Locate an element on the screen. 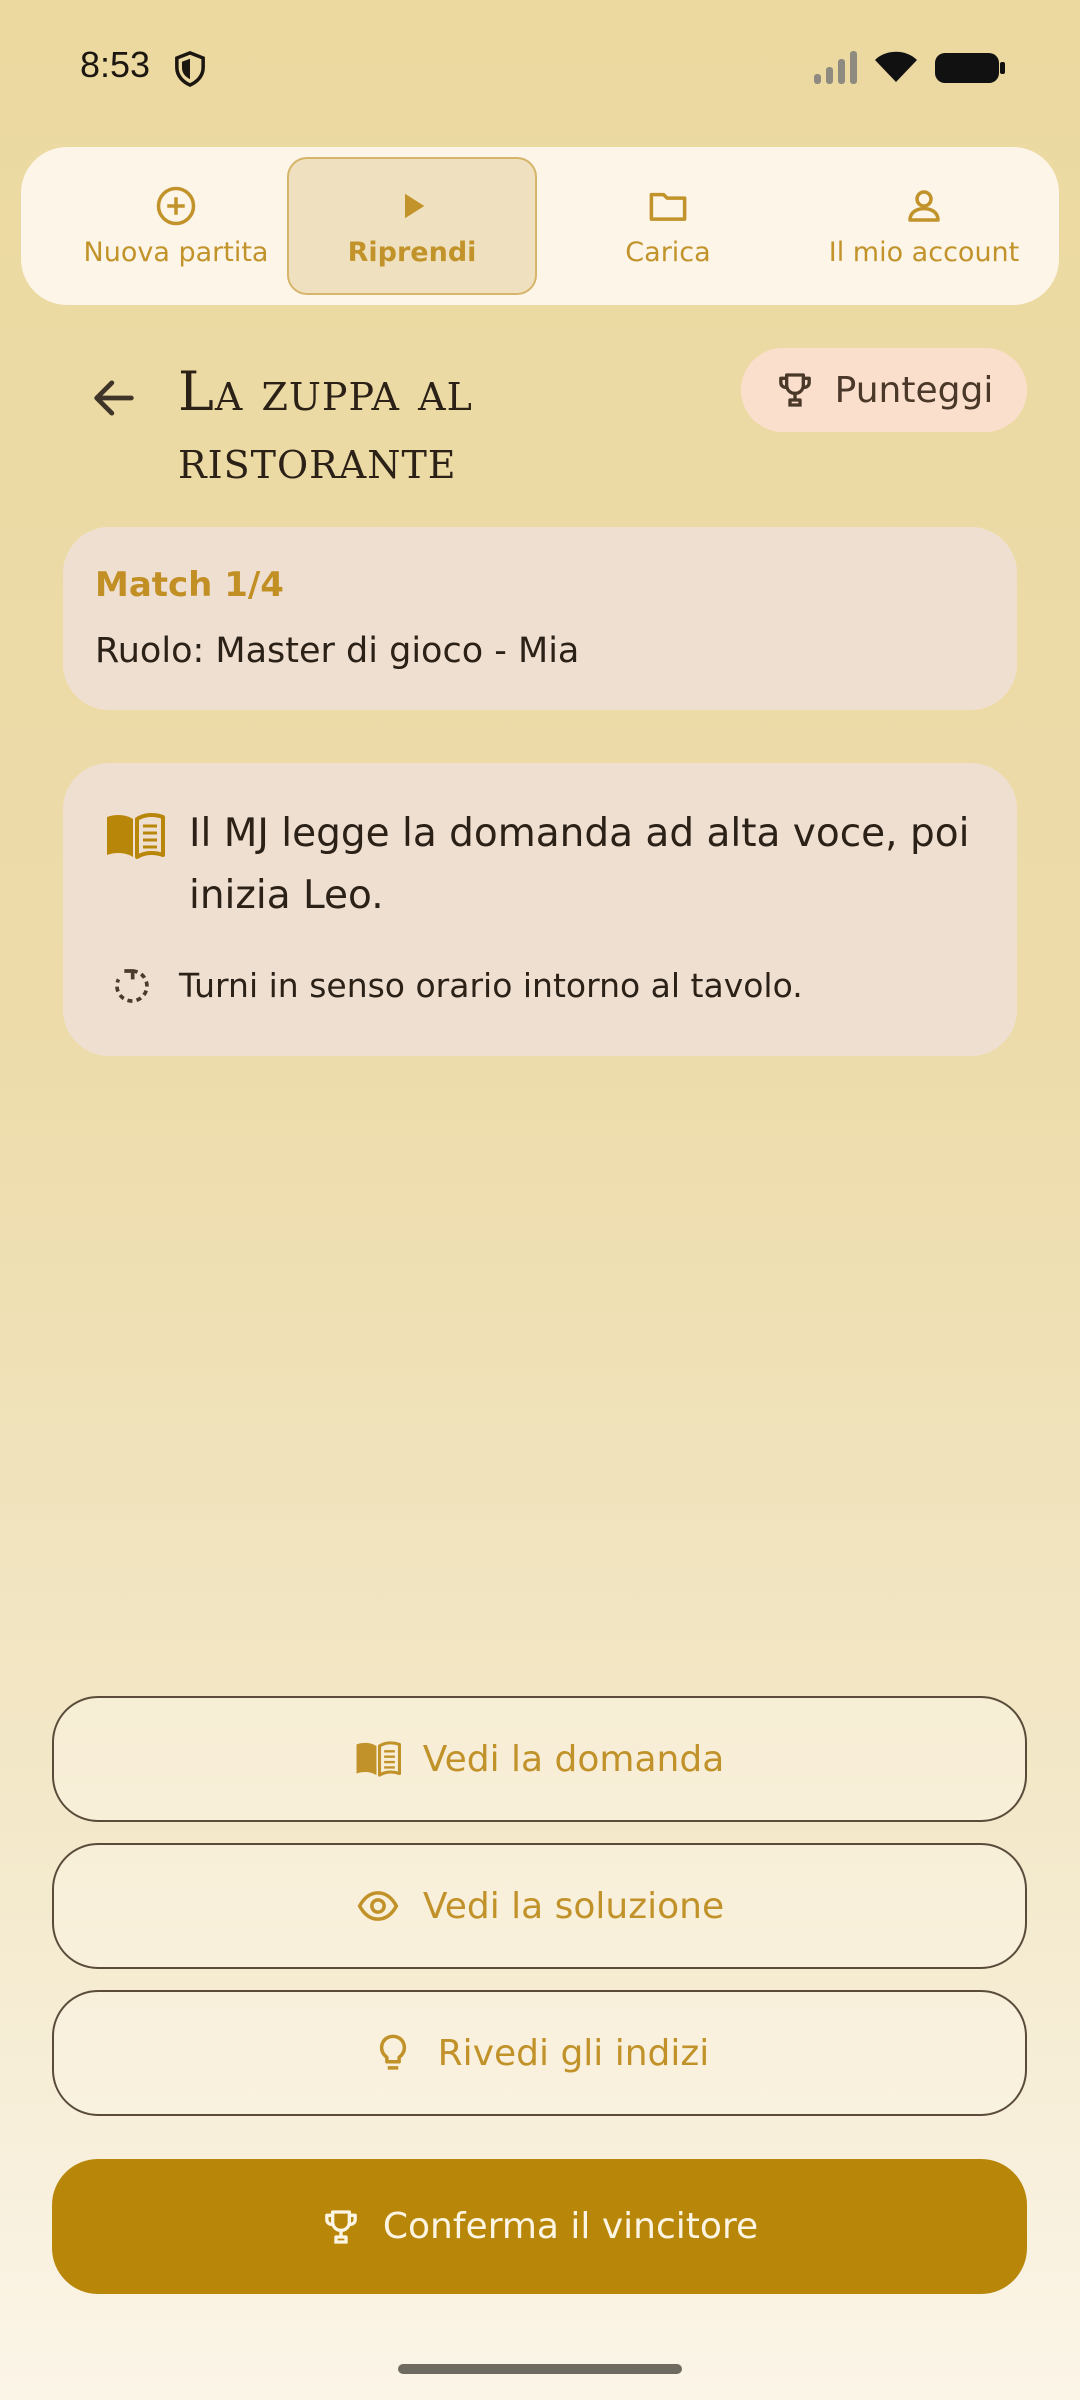 The width and height of the screenshot is (1080, 2400). wifi-icon is located at coordinates (896, 66).